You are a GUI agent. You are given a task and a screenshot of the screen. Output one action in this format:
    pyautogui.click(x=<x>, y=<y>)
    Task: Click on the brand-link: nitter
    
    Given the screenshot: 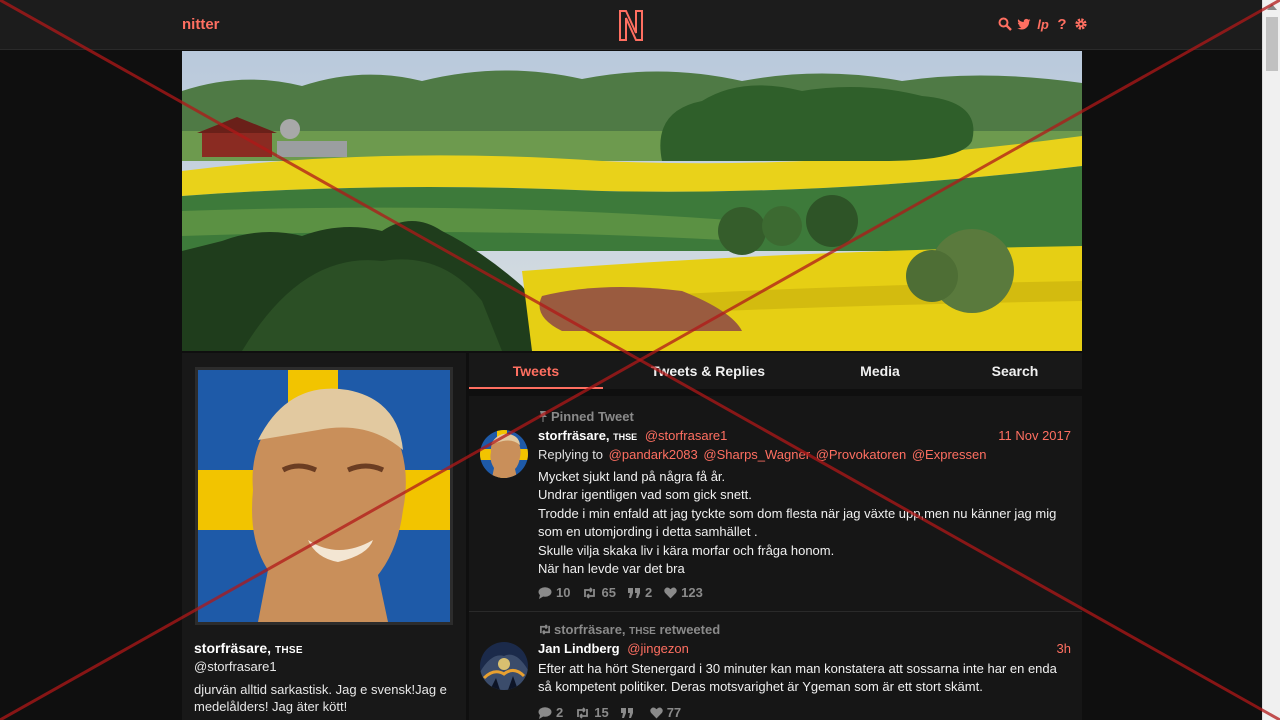 What is the action you would take?
    pyautogui.click(x=201, y=24)
    